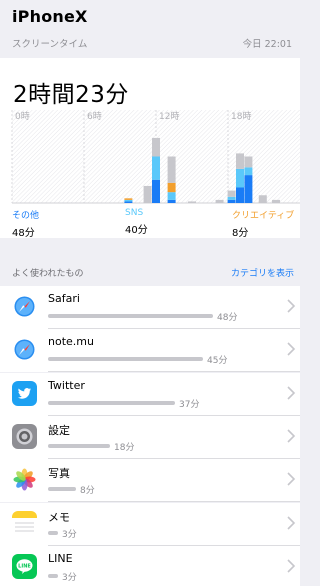 The image size is (320, 586). Describe the element at coordinates (150, 565) in the screenshot. I see `app-row: LINE LINE 3分` at that location.